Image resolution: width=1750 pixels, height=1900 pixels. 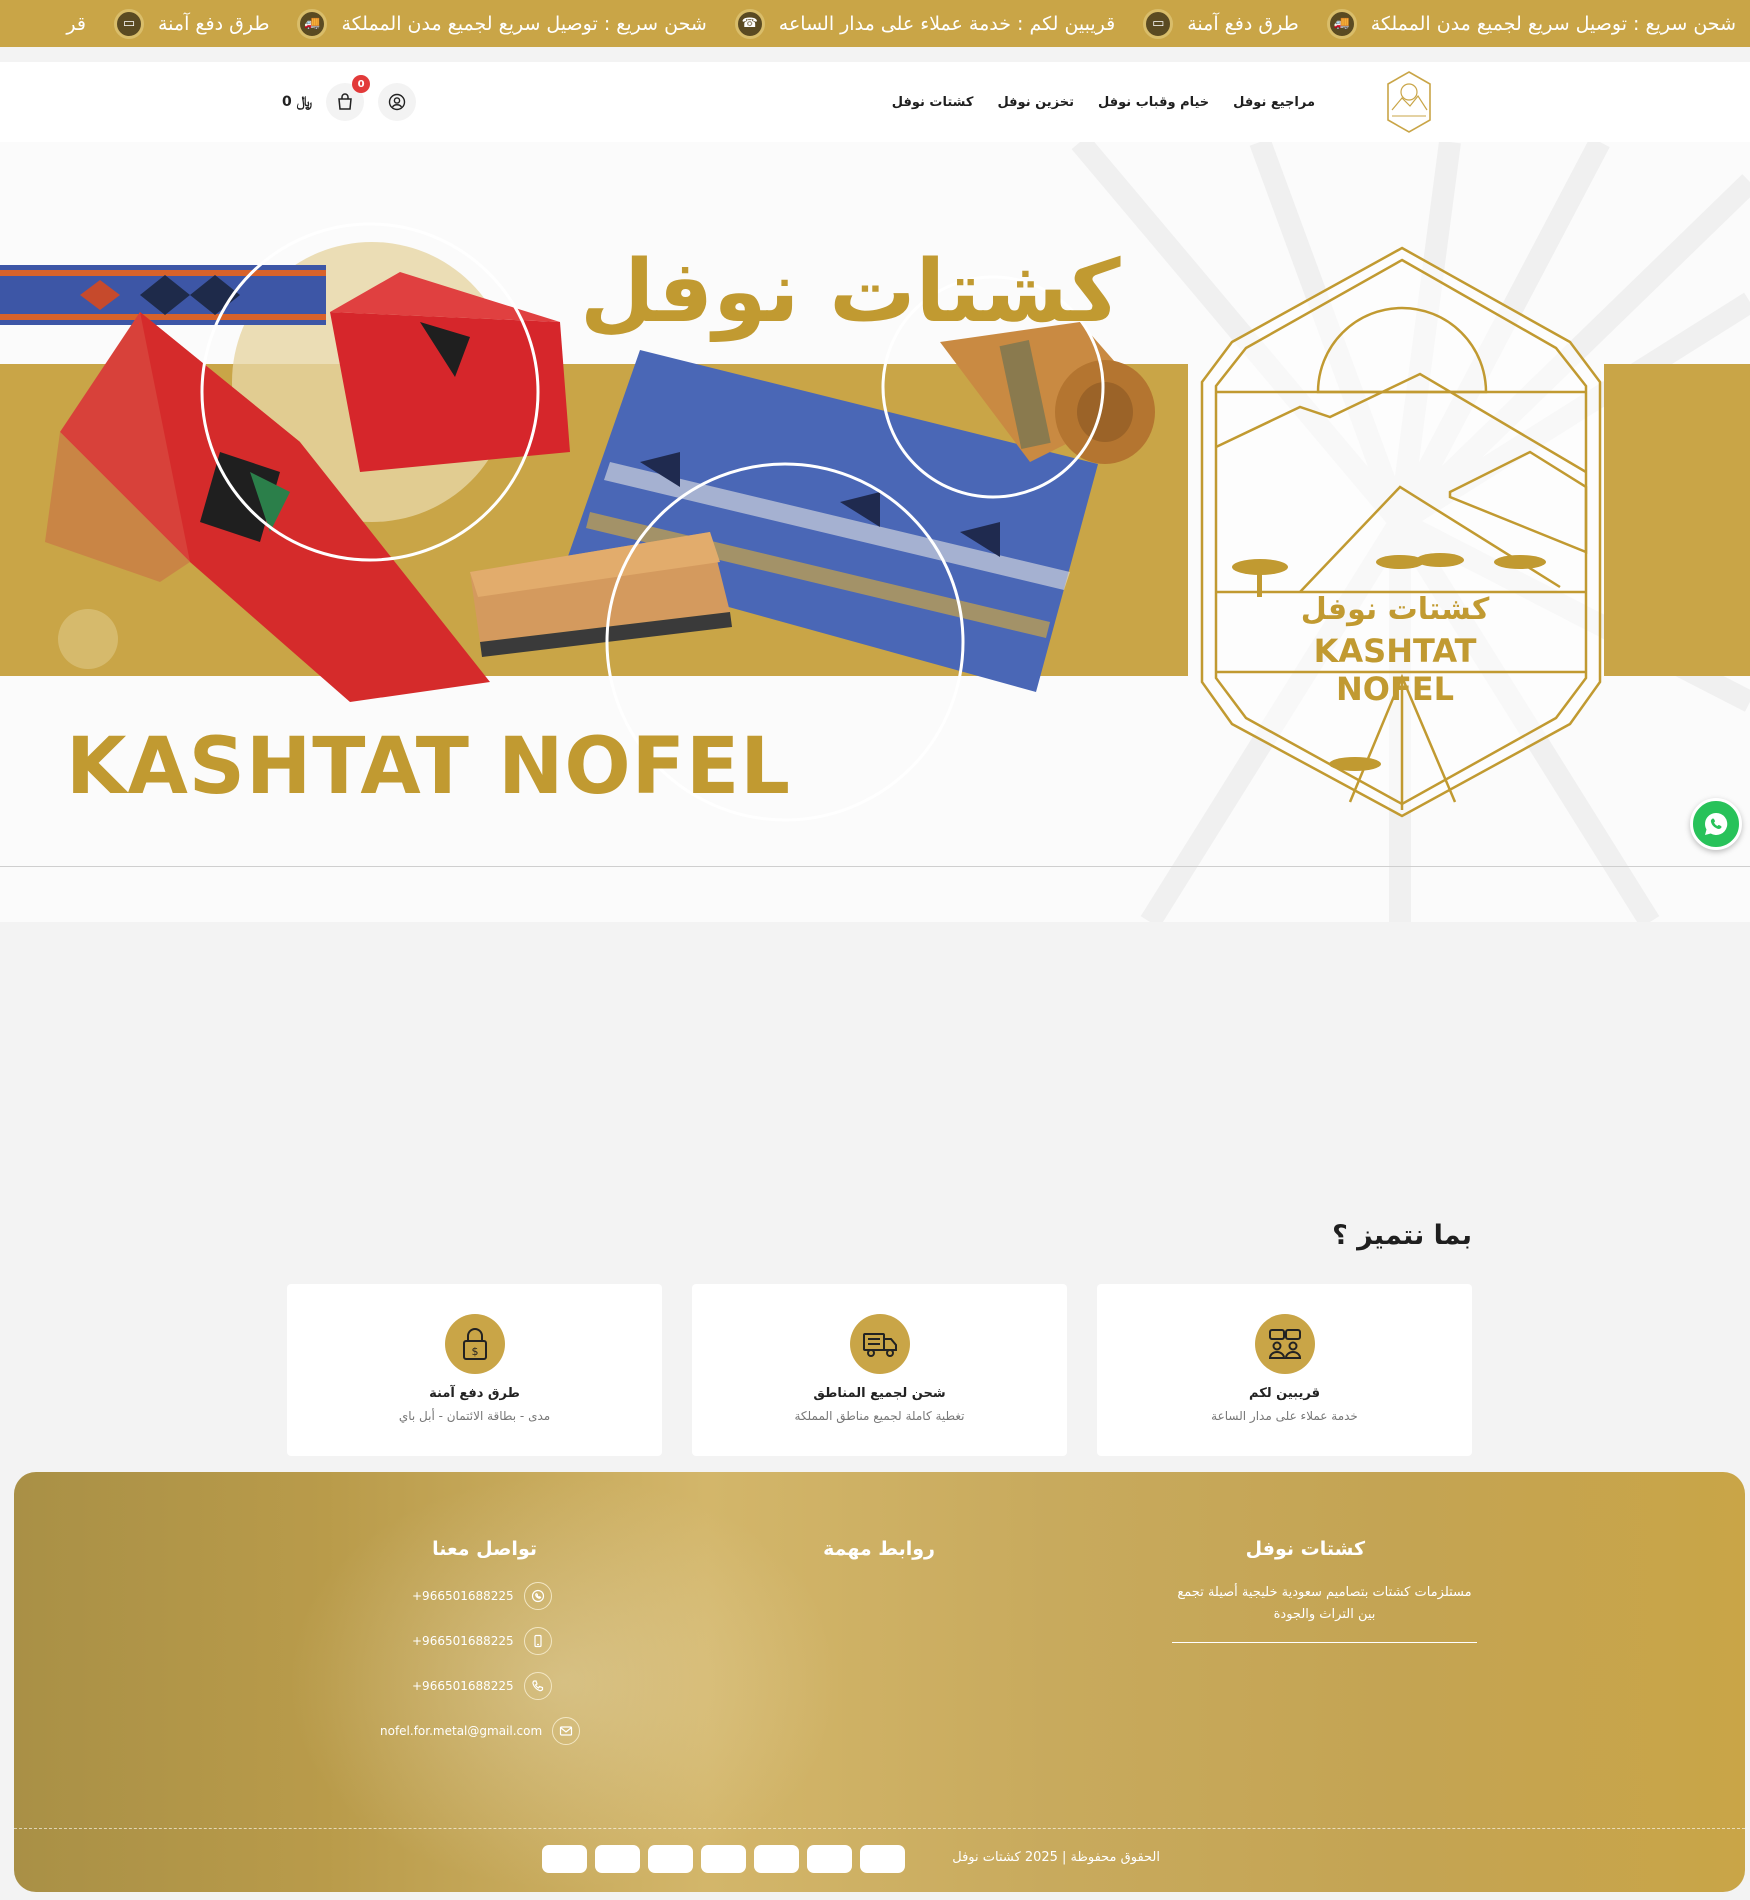 I want to click on gold-band-right, so click(x=1677, y=520).